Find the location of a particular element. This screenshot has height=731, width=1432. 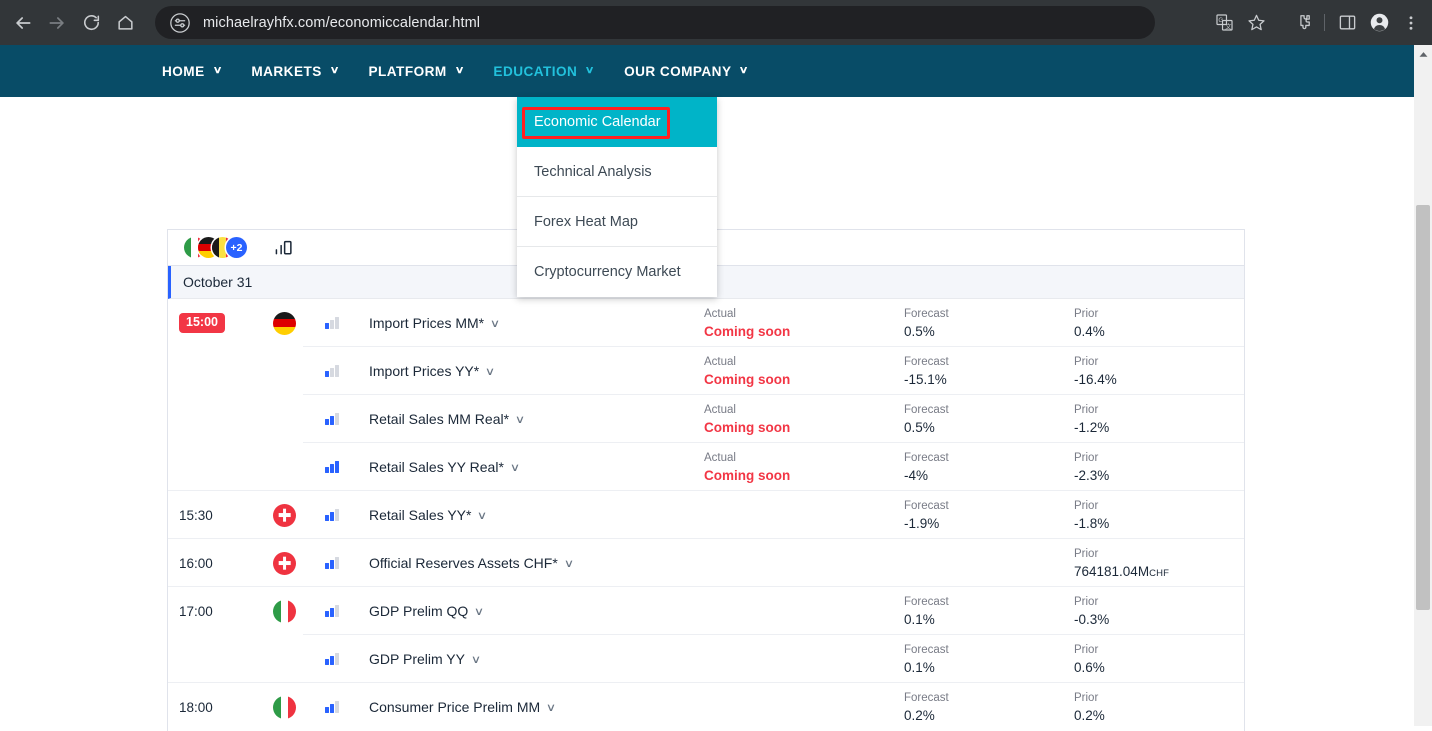

country-filter-flags: +2 is located at coordinates (215, 247).